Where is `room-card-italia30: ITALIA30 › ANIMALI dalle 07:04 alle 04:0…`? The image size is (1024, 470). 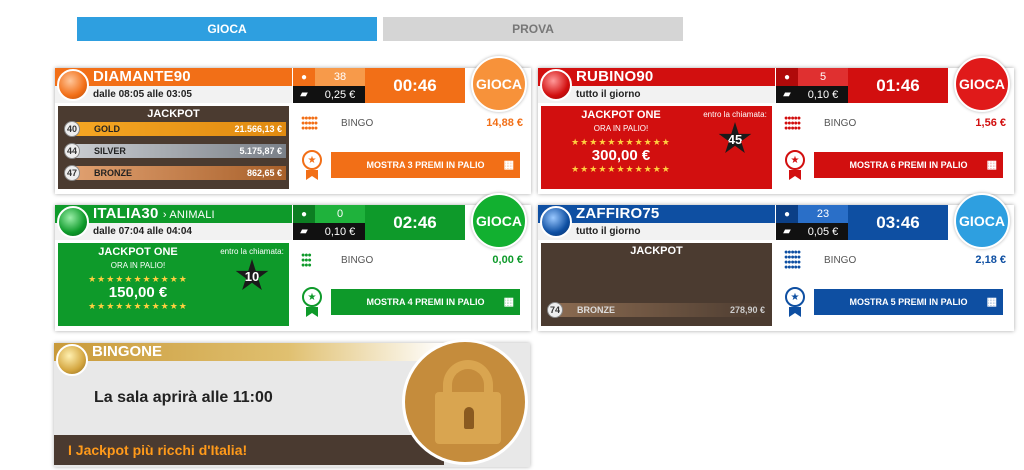 room-card-italia30: ITALIA30 › ANIMALI dalle 07:04 alle 04:0… is located at coordinates (293, 262).